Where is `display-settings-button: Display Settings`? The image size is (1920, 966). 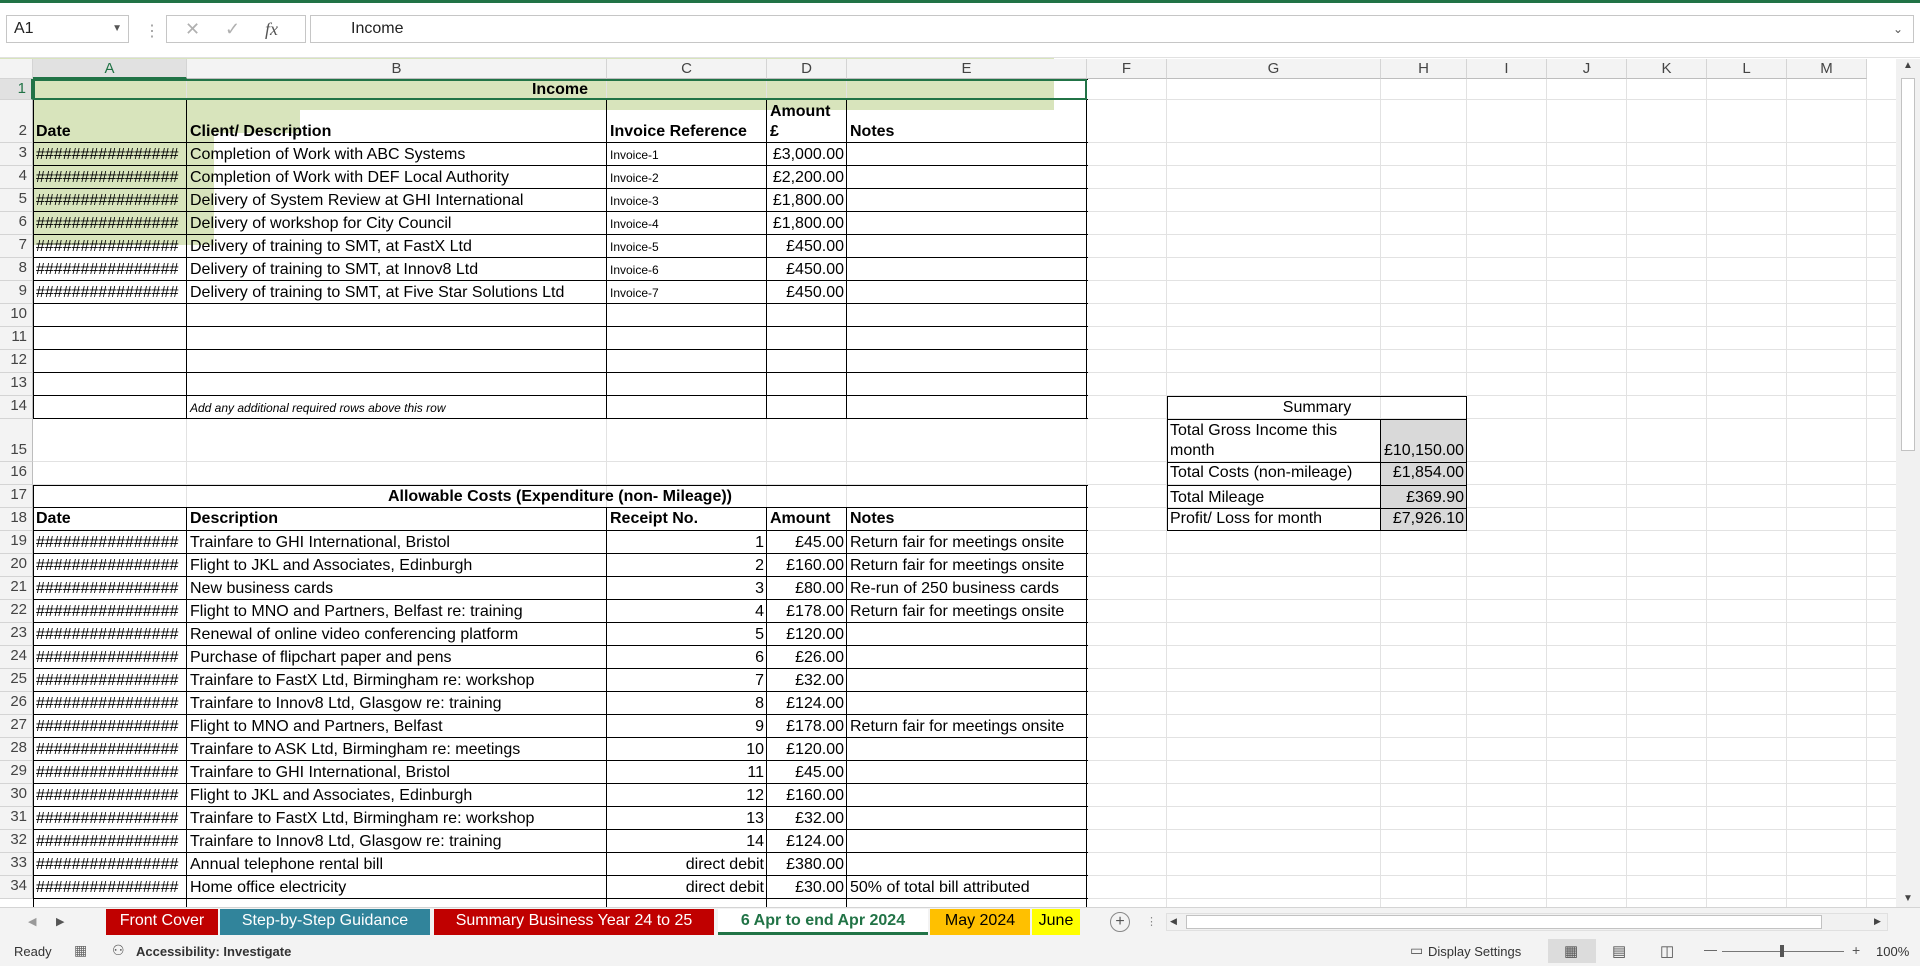
display-settings-button: Display Settings is located at coordinates (1474, 951).